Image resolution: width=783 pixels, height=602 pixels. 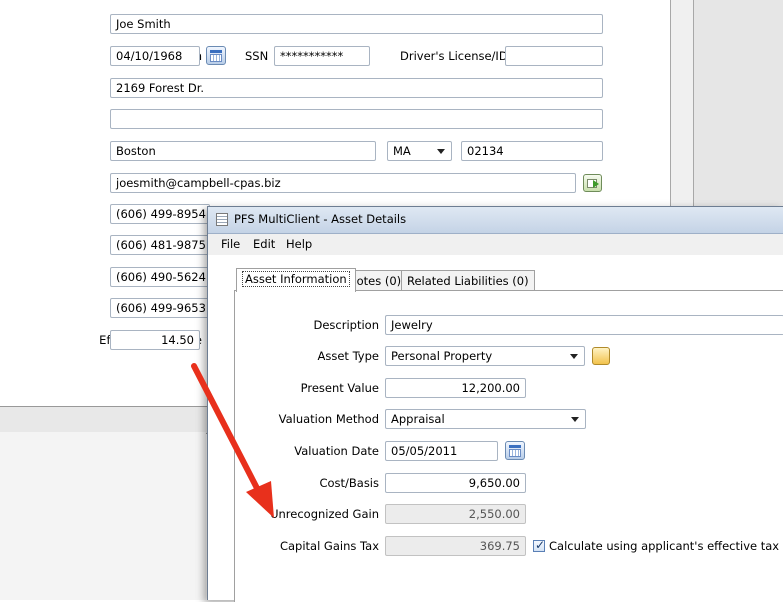 I want to click on cost-basis-label: Cost/Basis, so click(x=349, y=483).